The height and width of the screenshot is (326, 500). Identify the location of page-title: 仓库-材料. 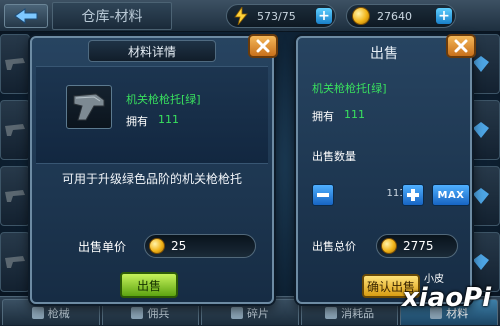
(112, 16).